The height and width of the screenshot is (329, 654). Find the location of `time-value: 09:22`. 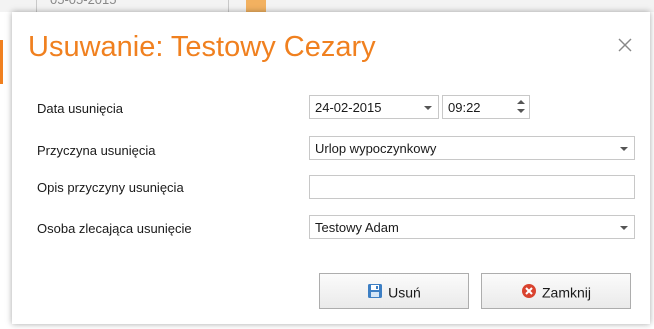

time-value: 09:22 is located at coordinates (464, 107).